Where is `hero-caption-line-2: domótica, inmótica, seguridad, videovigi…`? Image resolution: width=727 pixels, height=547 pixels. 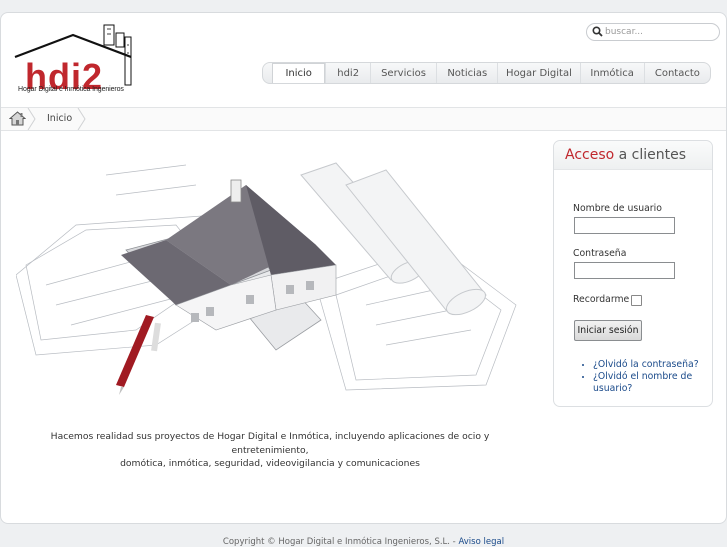
hero-caption-line-2: domótica, inmótica, seguridad, videovigi… is located at coordinates (270, 463).